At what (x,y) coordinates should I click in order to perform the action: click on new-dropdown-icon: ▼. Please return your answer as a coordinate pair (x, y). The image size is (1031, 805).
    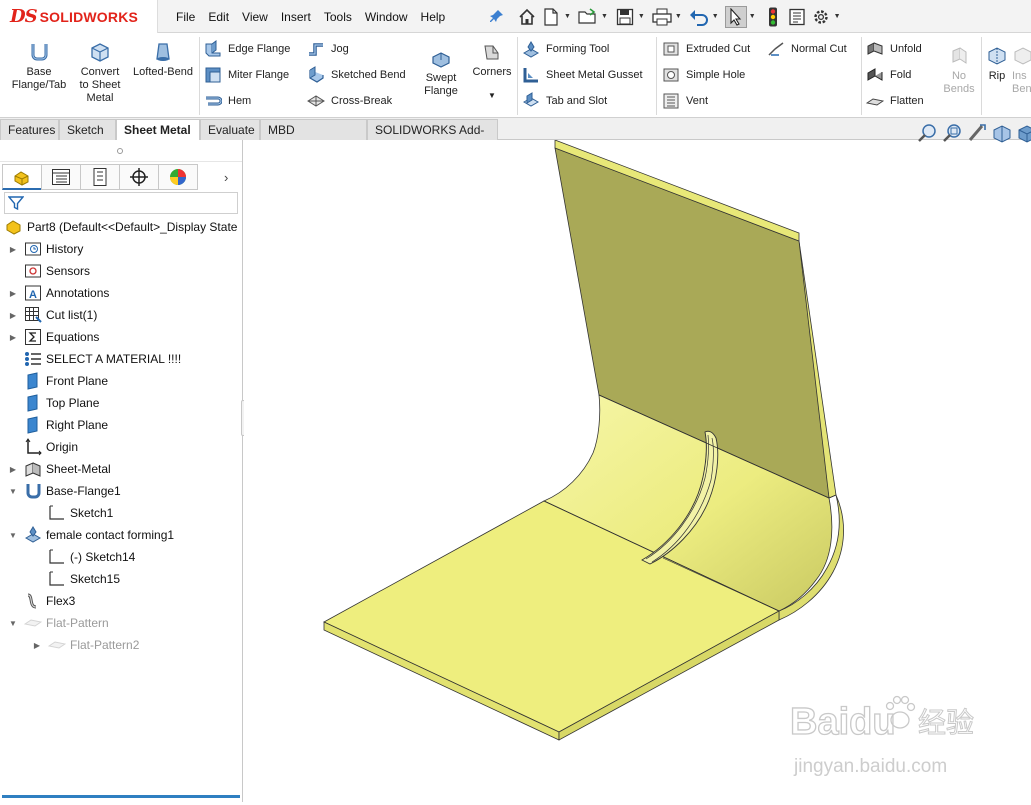
    Looking at the image, I should click on (567, 16).